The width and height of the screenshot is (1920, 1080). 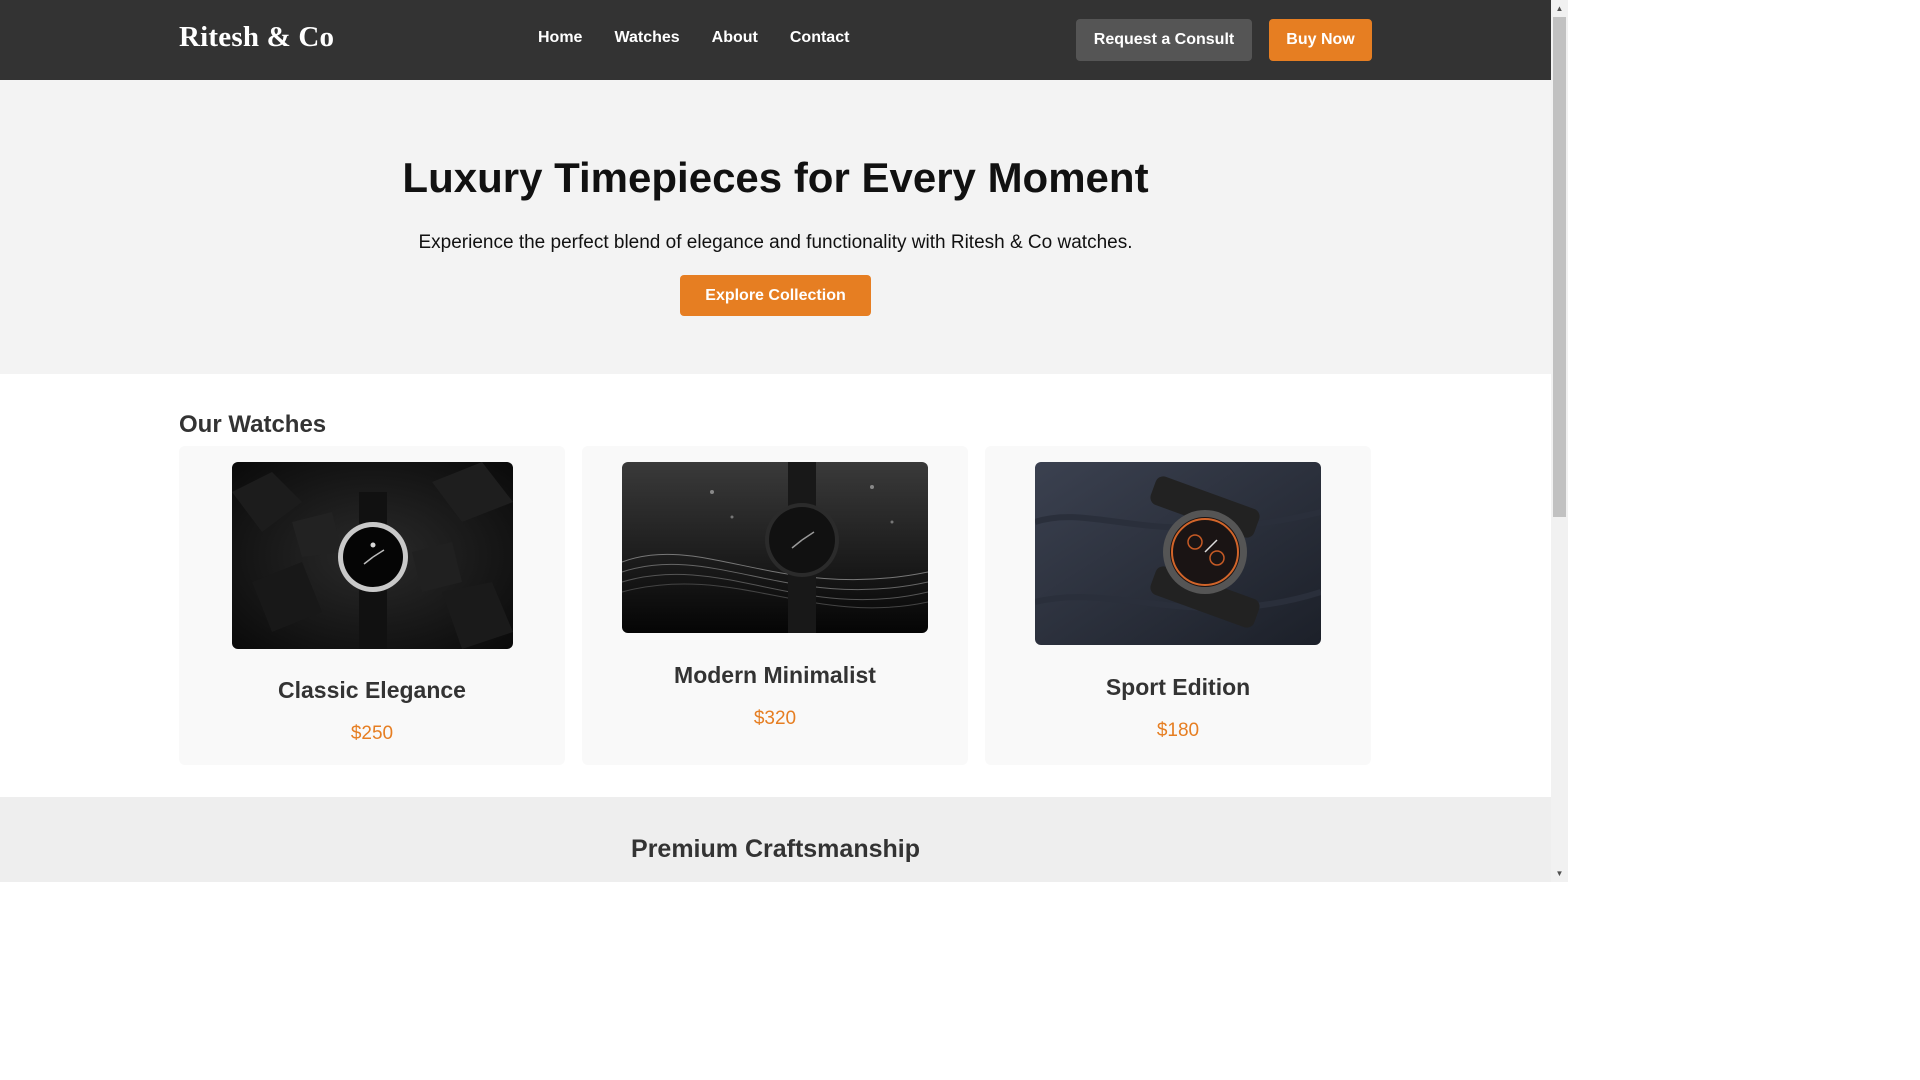 What do you see at coordinates (1559, 267) in the screenshot?
I see `scrollbar-thumb` at bounding box center [1559, 267].